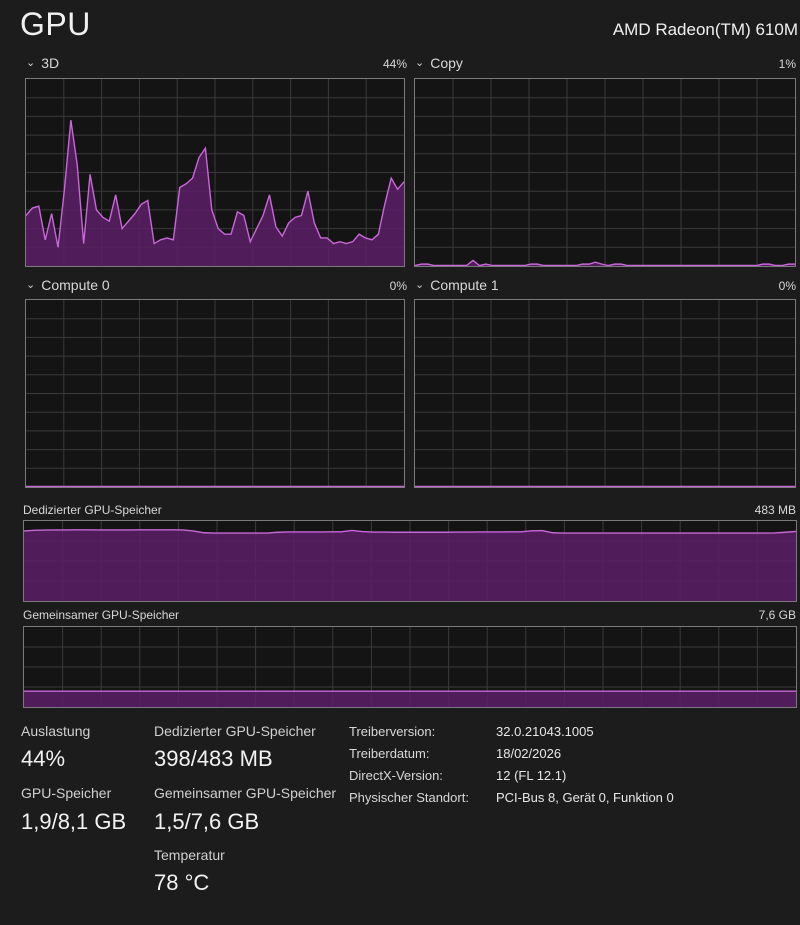 This screenshot has height=925, width=800. I want to click on utilization-label: Auslastung, so click(56, 731).